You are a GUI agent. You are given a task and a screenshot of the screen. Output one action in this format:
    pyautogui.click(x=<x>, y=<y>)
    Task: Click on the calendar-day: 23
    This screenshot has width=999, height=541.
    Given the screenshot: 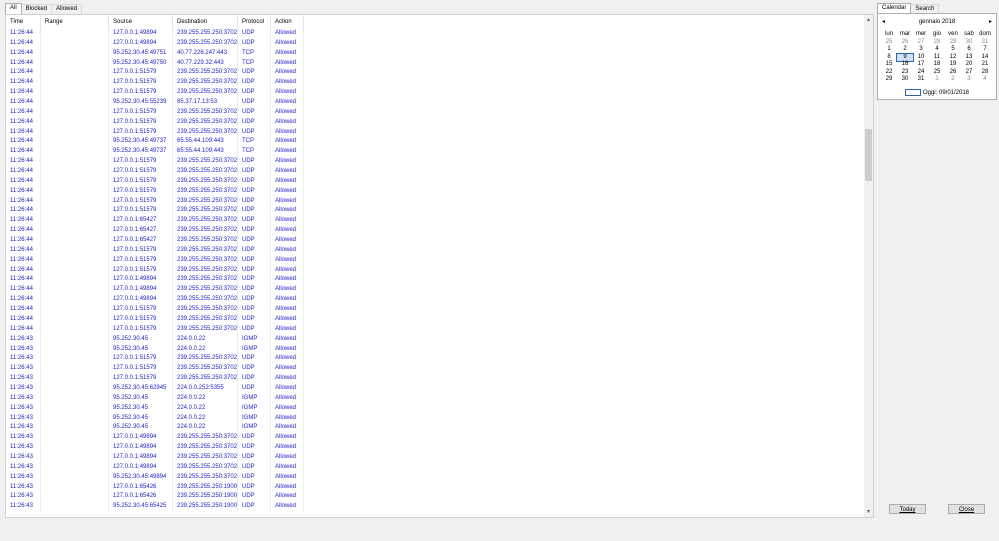 What is the action you would take?
    pyautogui.click(x=905, y=73)
    